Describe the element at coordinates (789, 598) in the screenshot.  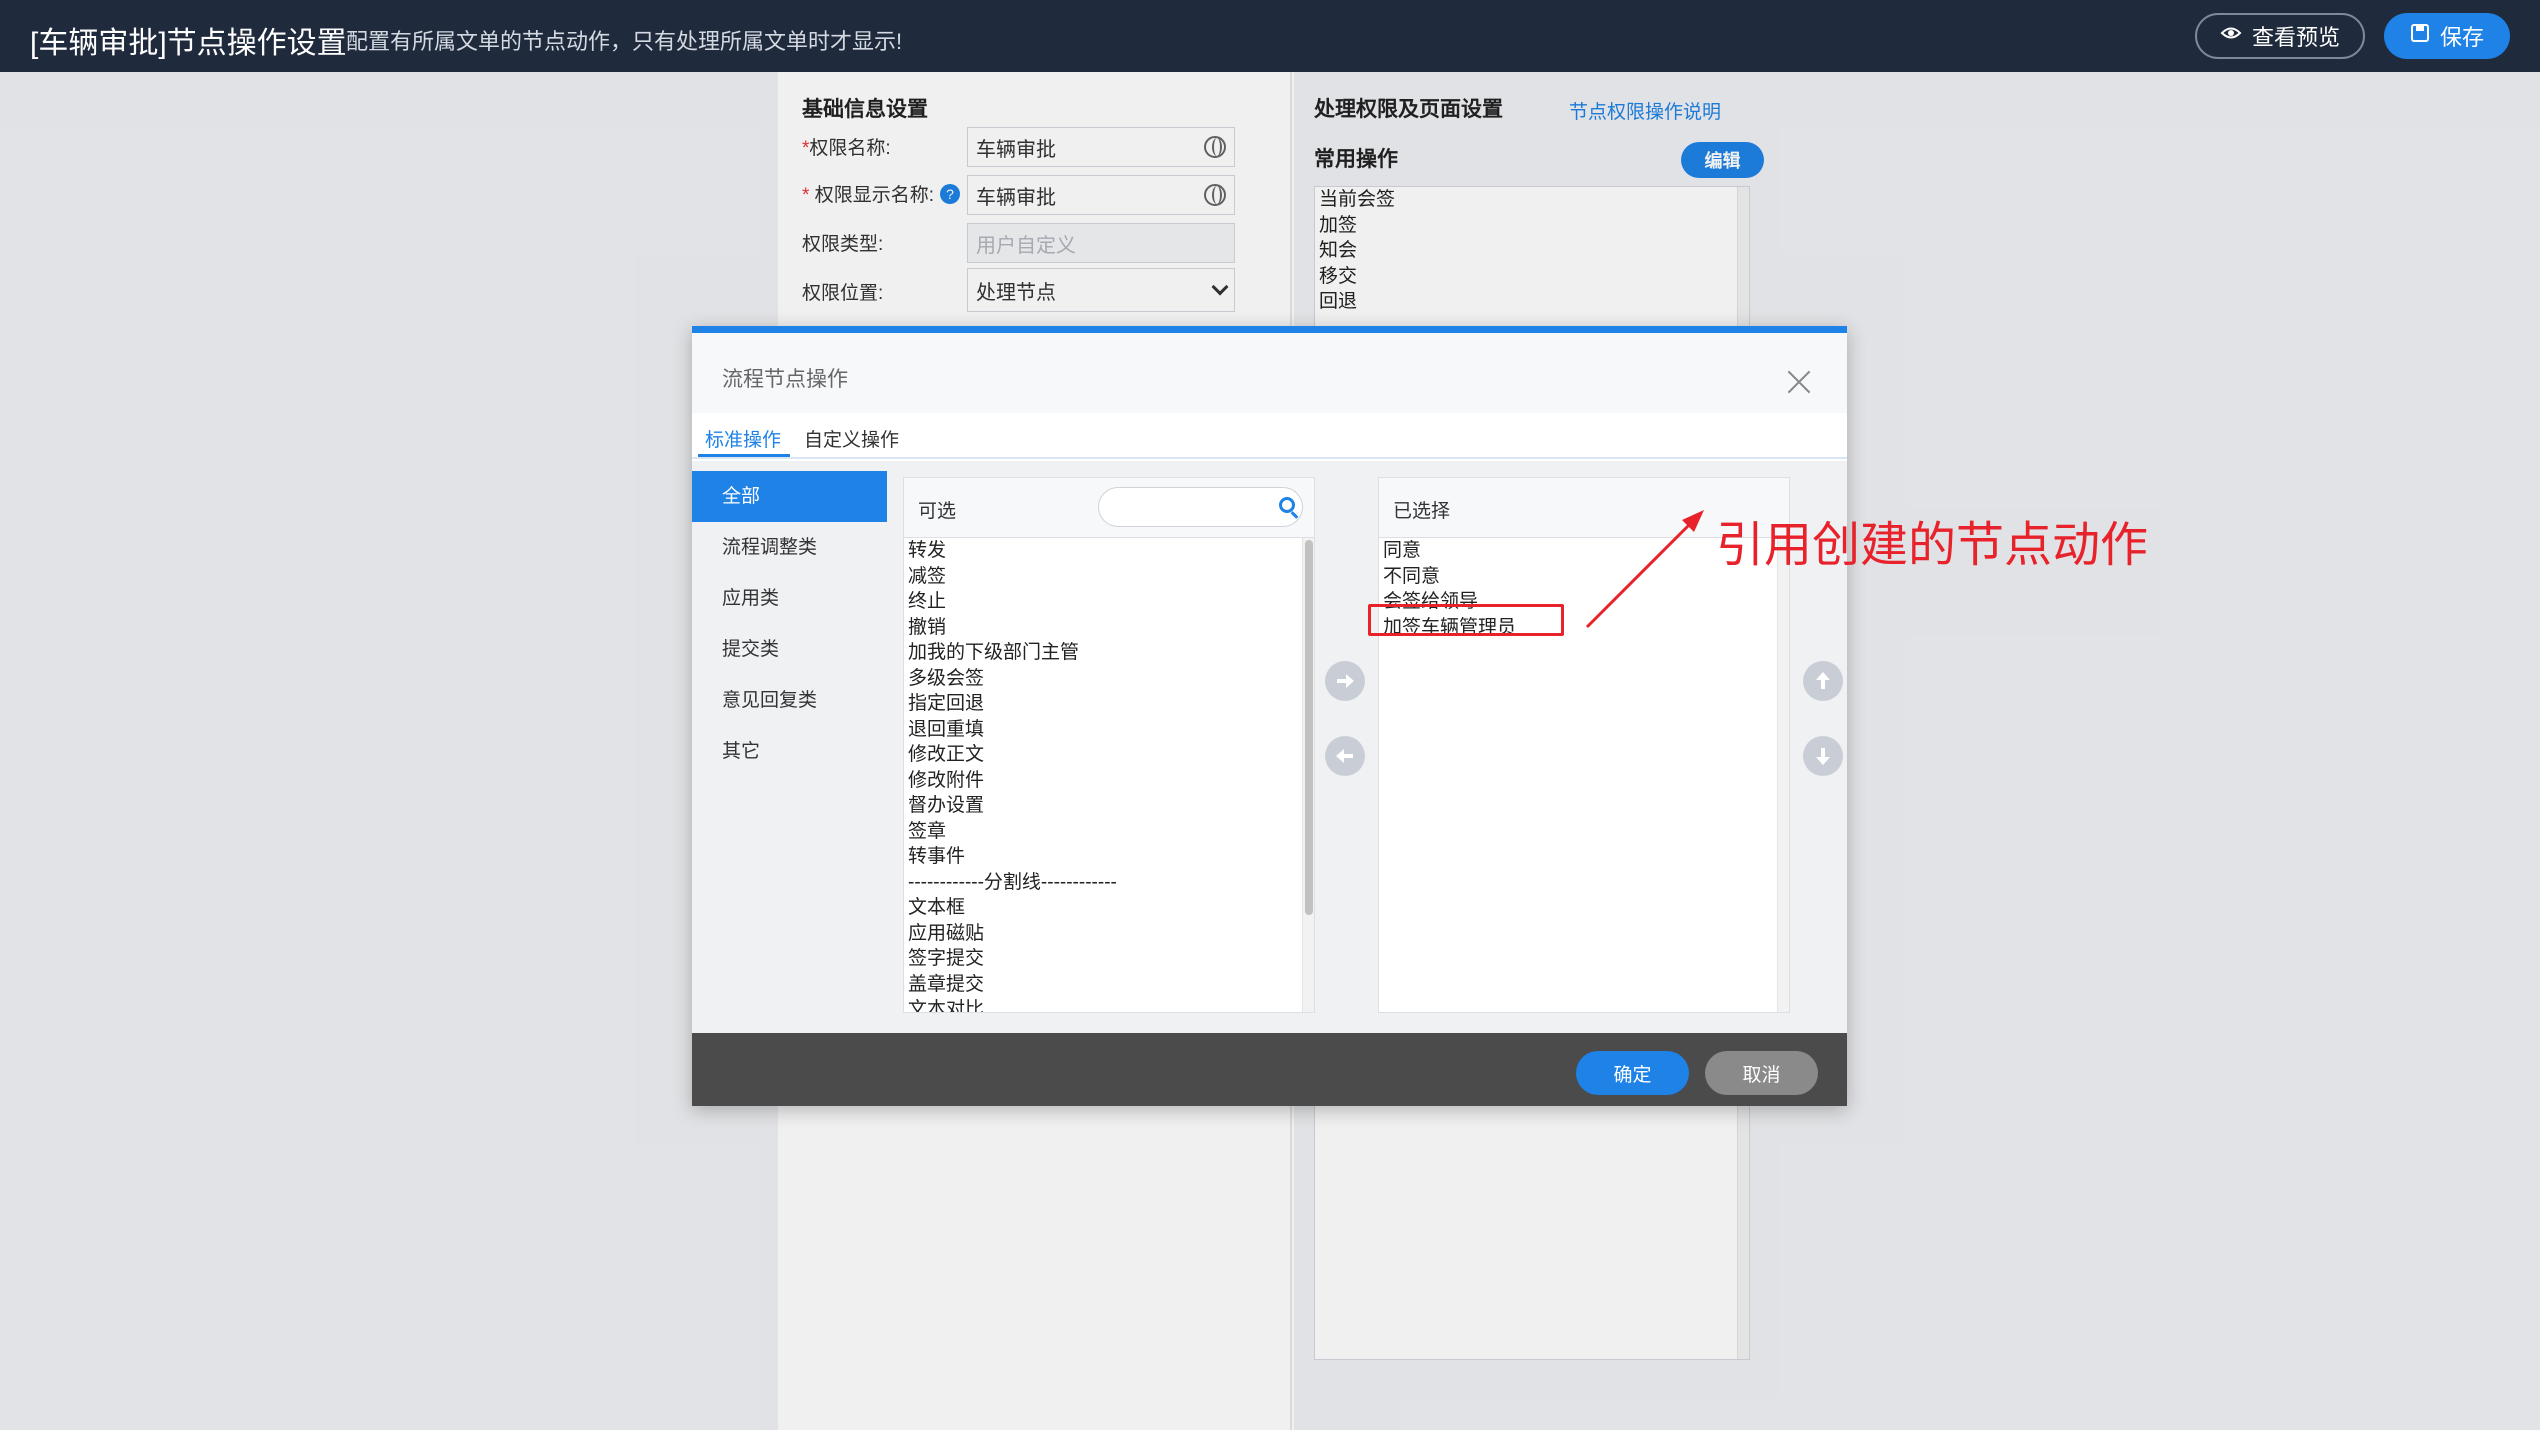
I see `category-application: 应用类` at that location.